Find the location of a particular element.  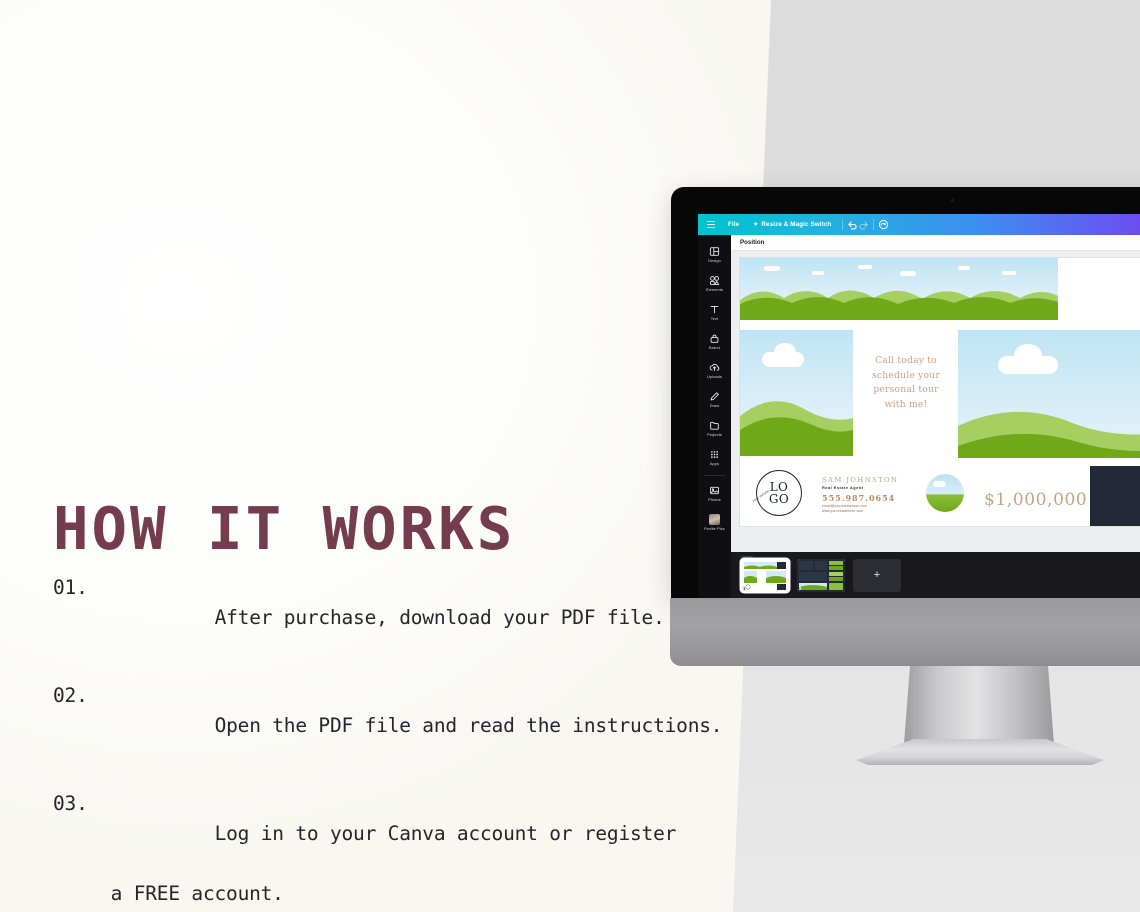

uploads-icon is located at coordinates (714, 367).